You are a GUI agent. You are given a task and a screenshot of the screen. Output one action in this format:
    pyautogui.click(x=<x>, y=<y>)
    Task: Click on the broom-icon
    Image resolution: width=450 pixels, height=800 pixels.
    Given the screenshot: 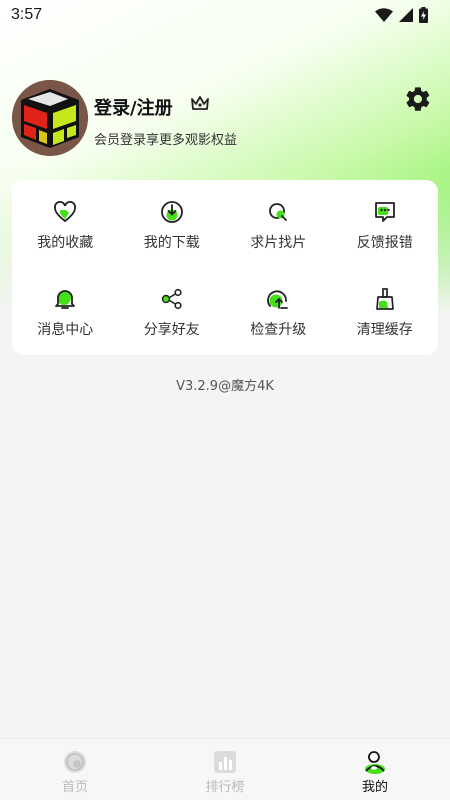 What is the action you would take?
    pyautogui.click(x=384, y=299)
    